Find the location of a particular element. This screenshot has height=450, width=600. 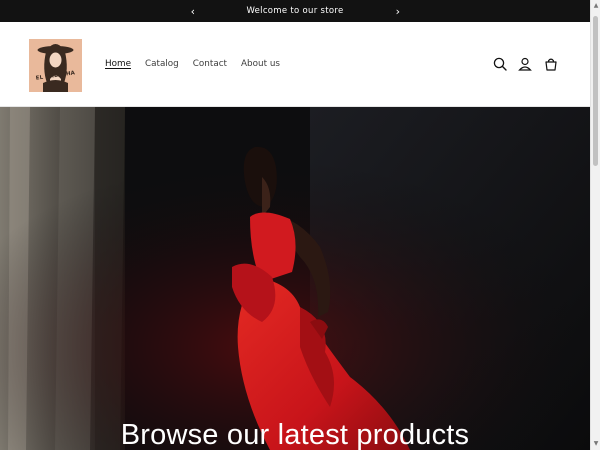

announcement-bar: ‹ Welcome to our store › is located at coordinates (295, 11).